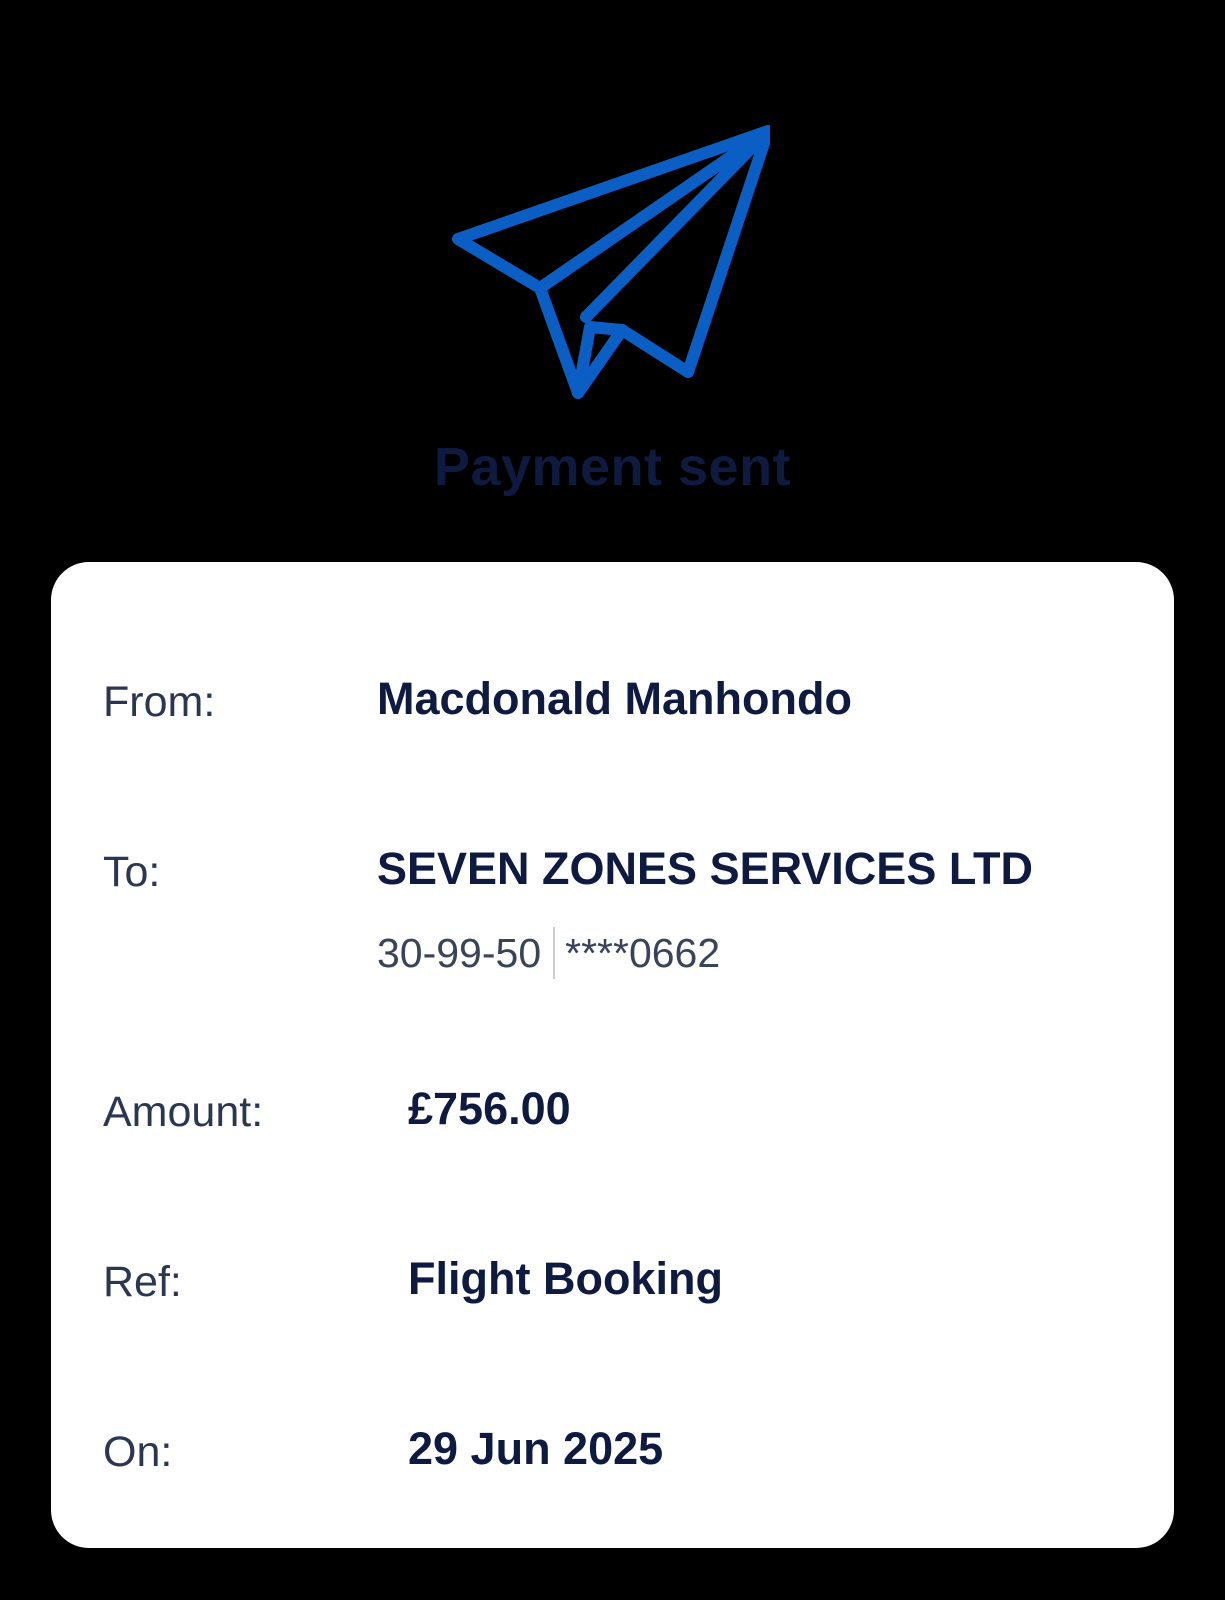 This screenshot has height=1600, width=1225. I want to click on to-label: To:, so click(132, 872).